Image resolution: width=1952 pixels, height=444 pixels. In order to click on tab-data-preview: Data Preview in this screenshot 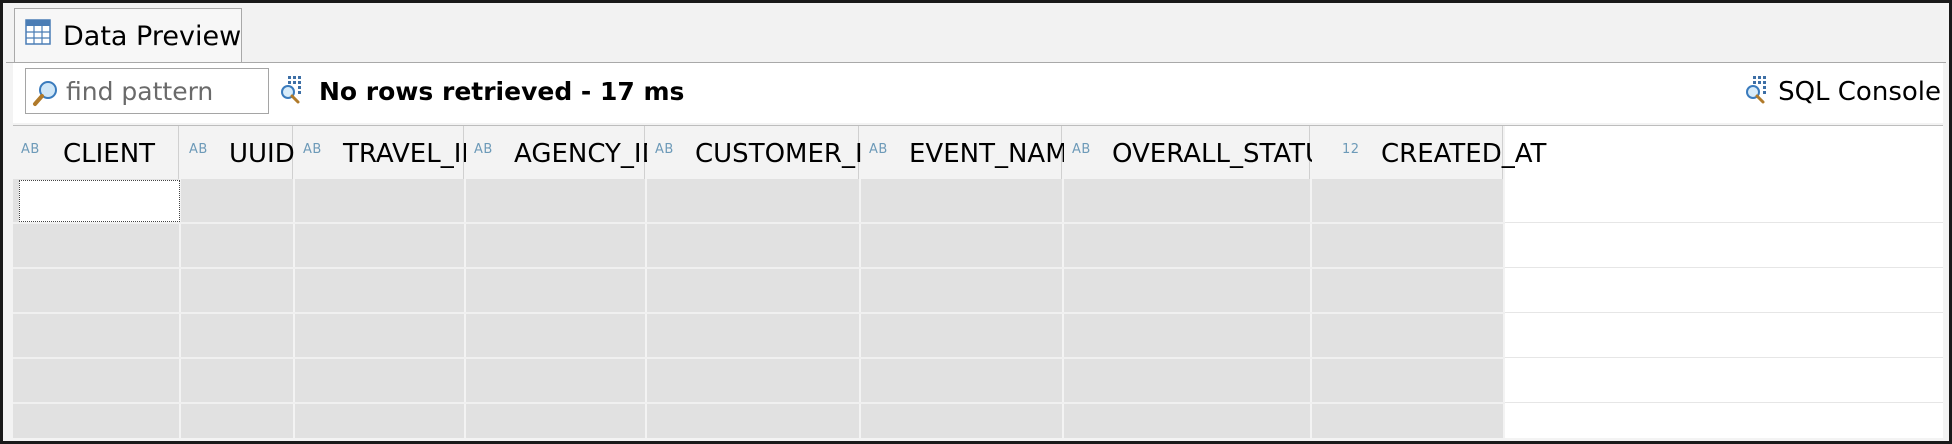, I will do `click(128, 35)`.